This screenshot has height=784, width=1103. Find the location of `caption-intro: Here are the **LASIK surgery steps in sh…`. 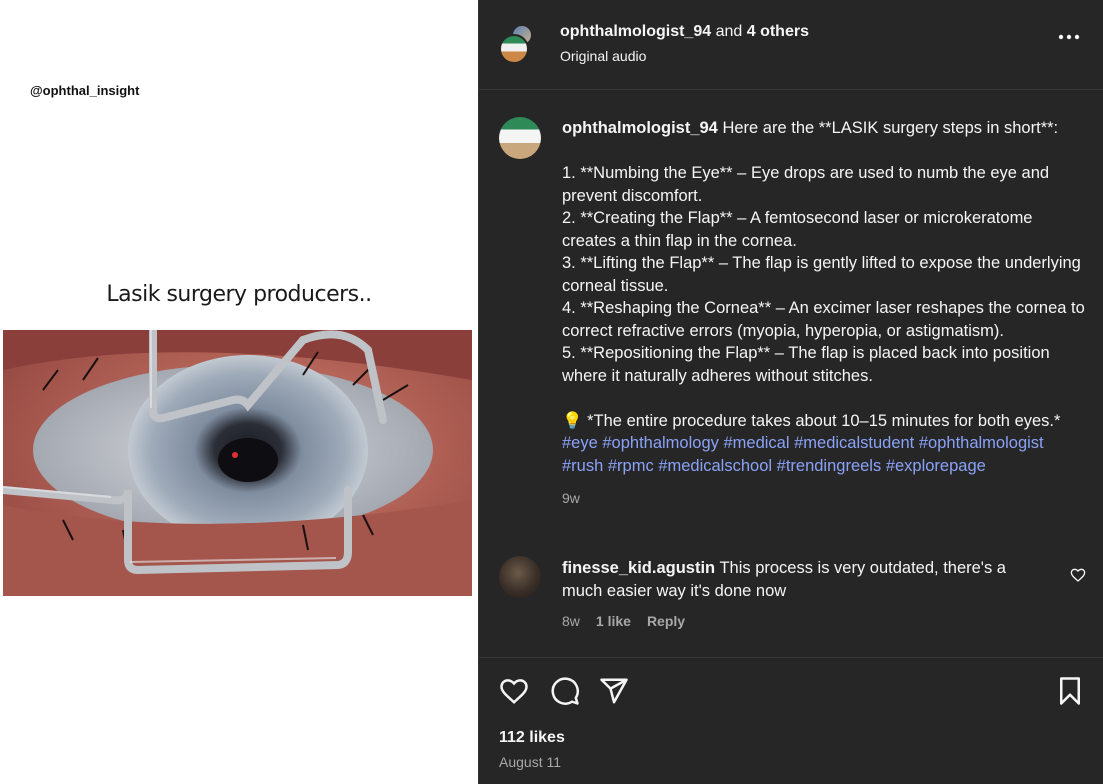

caption-intro: Here are the **LASIK surgery steps in sh… is located at coordinates (890, 128).